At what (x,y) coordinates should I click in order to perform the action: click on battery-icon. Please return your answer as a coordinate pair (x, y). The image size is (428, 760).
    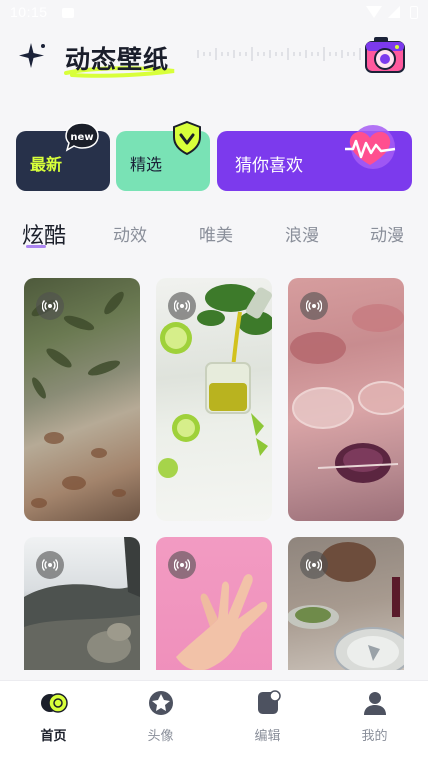
    Looking at the image, I should click on (414, 12).